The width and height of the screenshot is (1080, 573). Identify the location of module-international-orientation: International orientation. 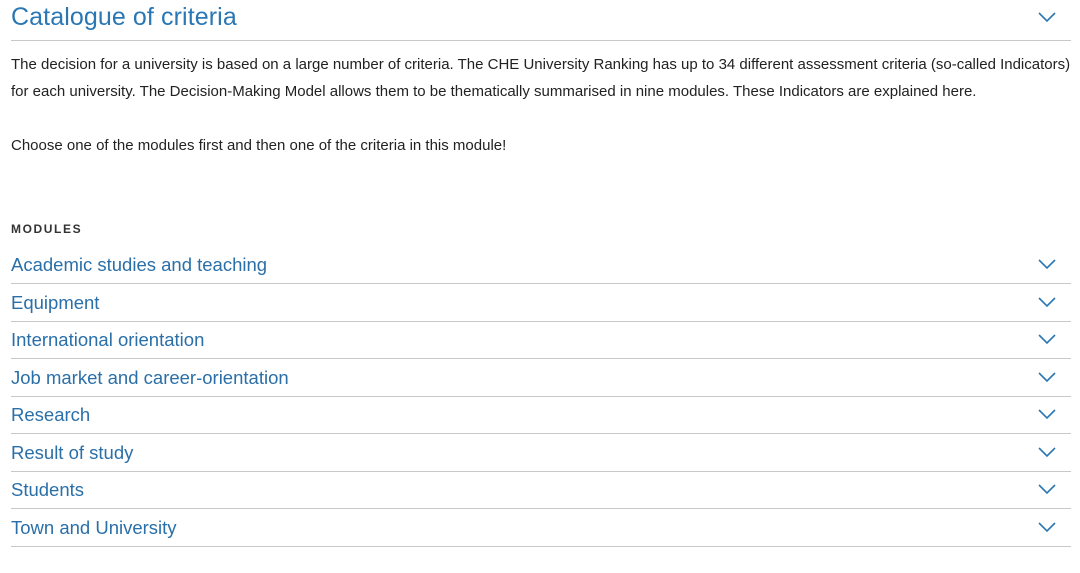
(541, 340).